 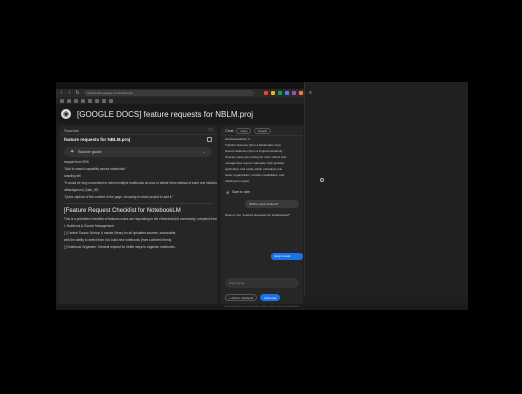 What do you see at coordinates (69, 93) in the screenshot?
I see `forward-icon: ›` at bounding box center [69, 93].